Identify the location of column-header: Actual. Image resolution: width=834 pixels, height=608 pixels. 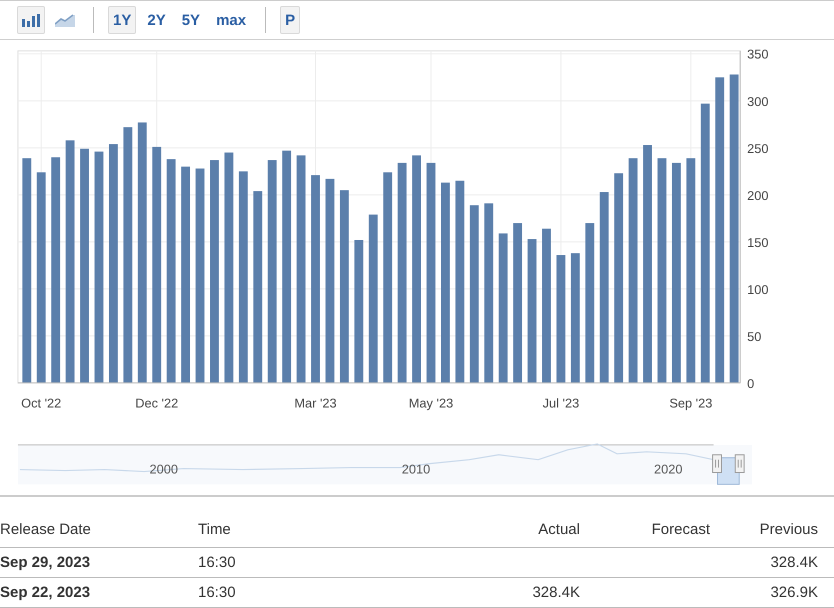
(558, 529).